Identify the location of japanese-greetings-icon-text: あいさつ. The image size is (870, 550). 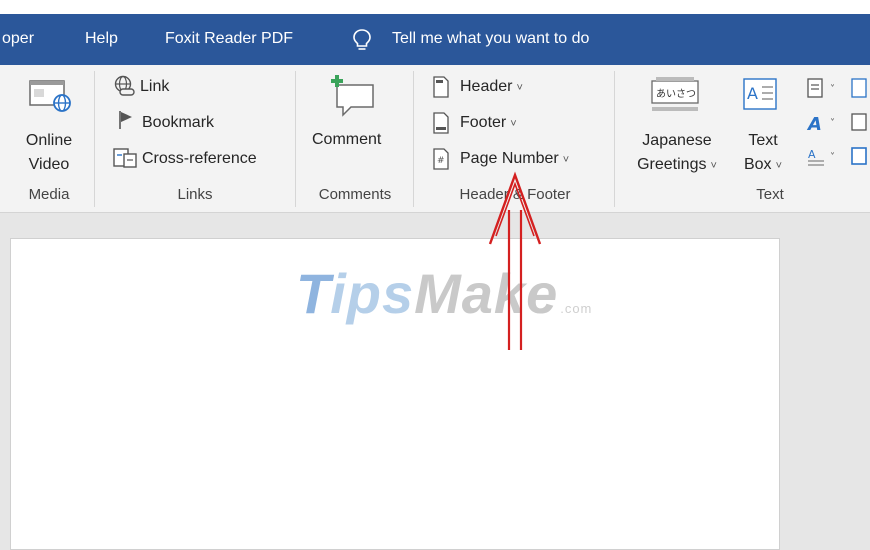
(676, 94).